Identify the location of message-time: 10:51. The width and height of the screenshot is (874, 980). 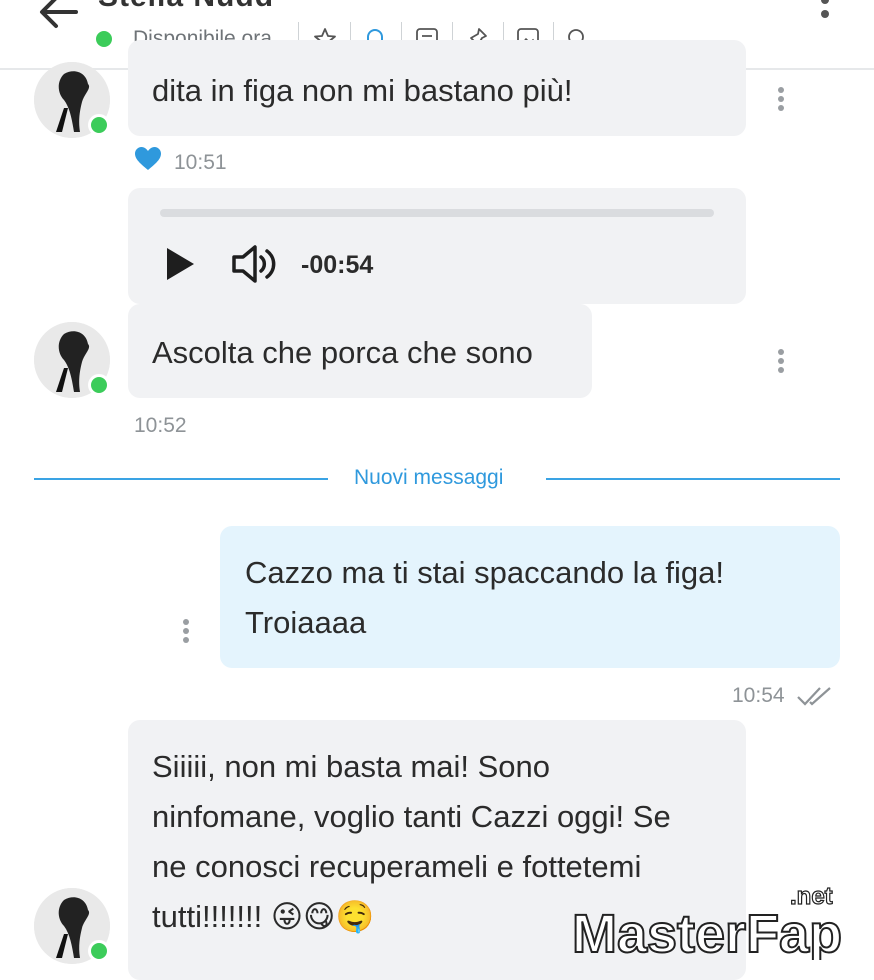
(200, 162).